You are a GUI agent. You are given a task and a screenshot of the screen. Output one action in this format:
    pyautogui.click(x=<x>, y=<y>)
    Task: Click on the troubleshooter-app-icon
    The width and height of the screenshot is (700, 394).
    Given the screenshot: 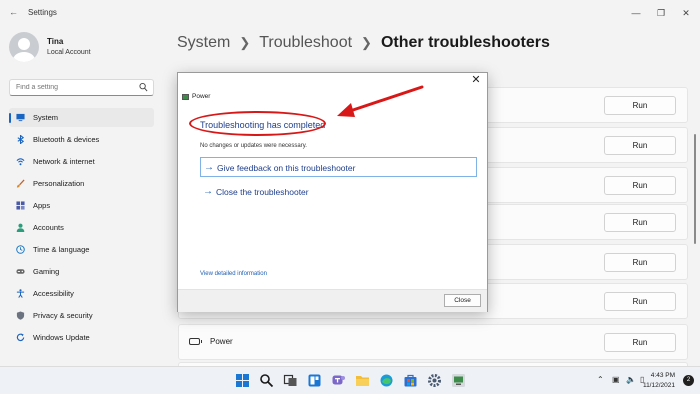 What is the action you would take?
    pyautogui.click(x=458, y=380)
    